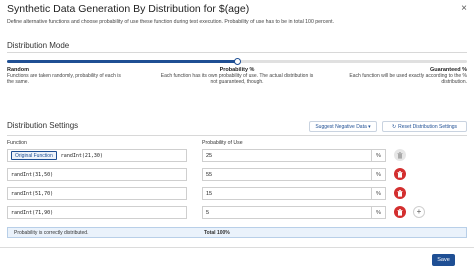  Describe the element at coordinates (81, 155) in the screenshot. I see `function-value: randInt(21,30)` at that location.